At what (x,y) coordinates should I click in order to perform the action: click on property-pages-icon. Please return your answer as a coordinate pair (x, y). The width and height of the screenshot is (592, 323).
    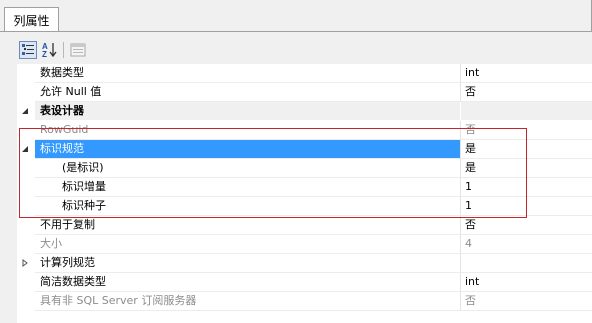
    Looking at the image, I should click on (78, 50).